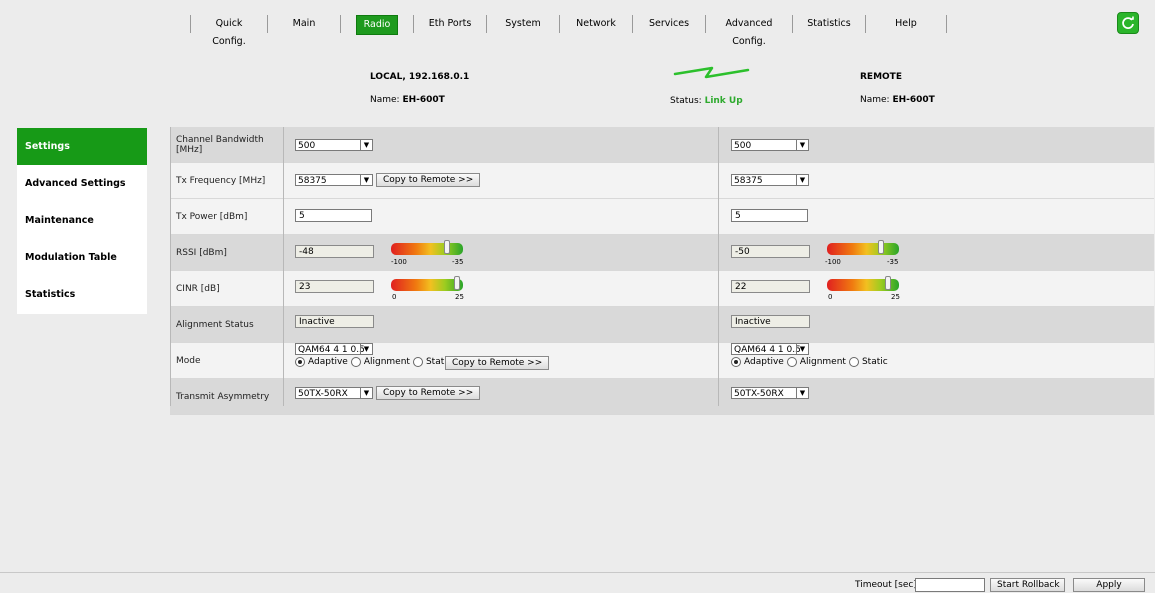 The image size is (1155, 593). Describe the element at coordinates (711, 72) in the screenshot. I see `link-status-icon` at that location.